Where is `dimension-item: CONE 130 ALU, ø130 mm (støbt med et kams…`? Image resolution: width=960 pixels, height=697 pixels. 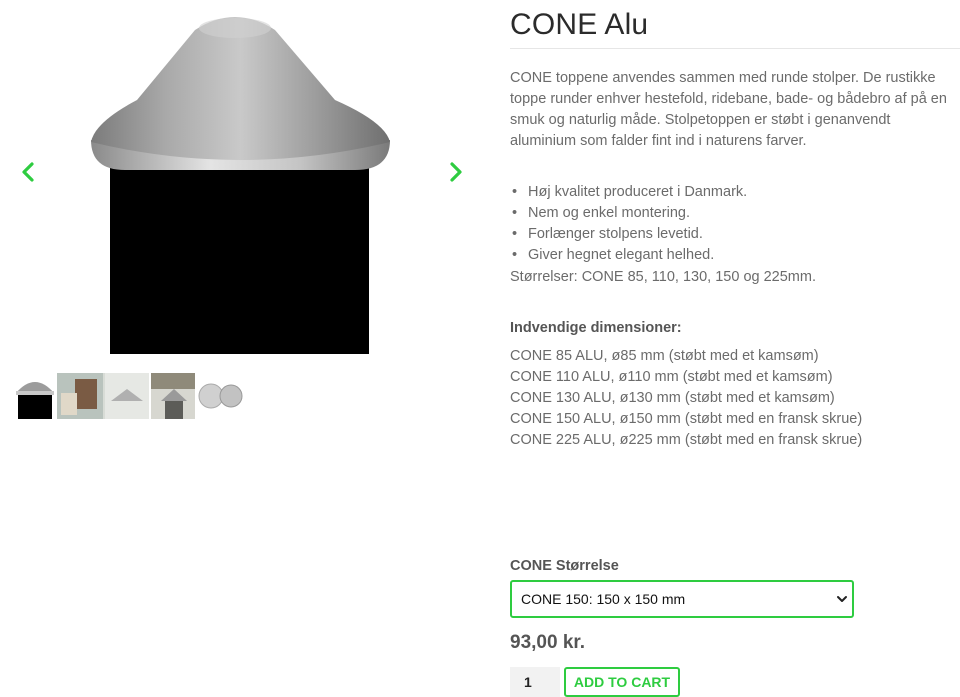 dimension-item: CONE 130 ALU, ø130 mm (støbt med et kams… is located at coordinates (672, 398).